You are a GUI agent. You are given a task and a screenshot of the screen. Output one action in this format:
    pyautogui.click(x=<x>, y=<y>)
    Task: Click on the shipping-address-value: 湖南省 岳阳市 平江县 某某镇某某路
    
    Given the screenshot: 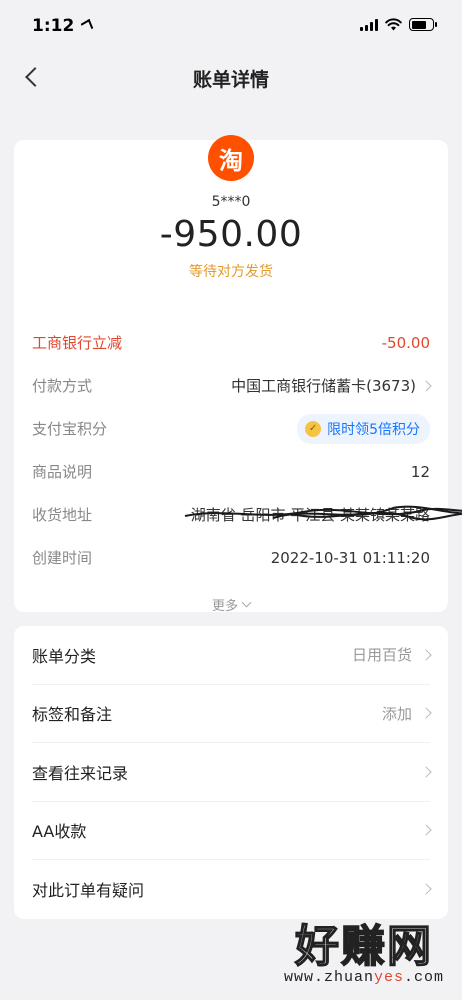 What is the action you would take?
    pyautogui.click(x=323, y=514)
    